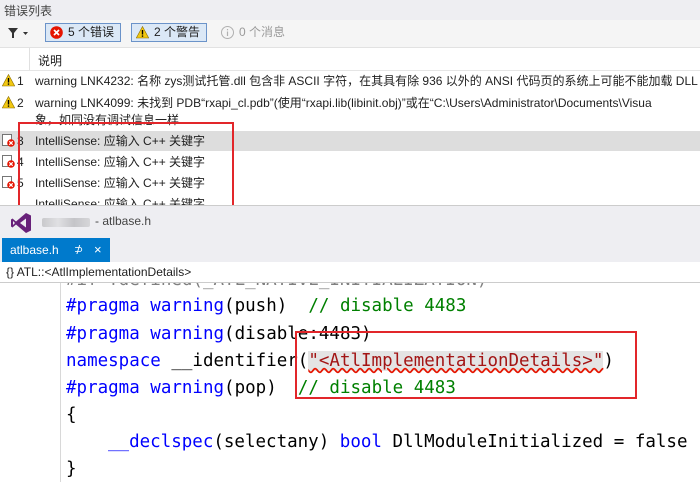 Image resolution: width=700 pixels, height=482 pixels. I want to click on warnings-filter-button: 2 个警告, so click(169, 32).